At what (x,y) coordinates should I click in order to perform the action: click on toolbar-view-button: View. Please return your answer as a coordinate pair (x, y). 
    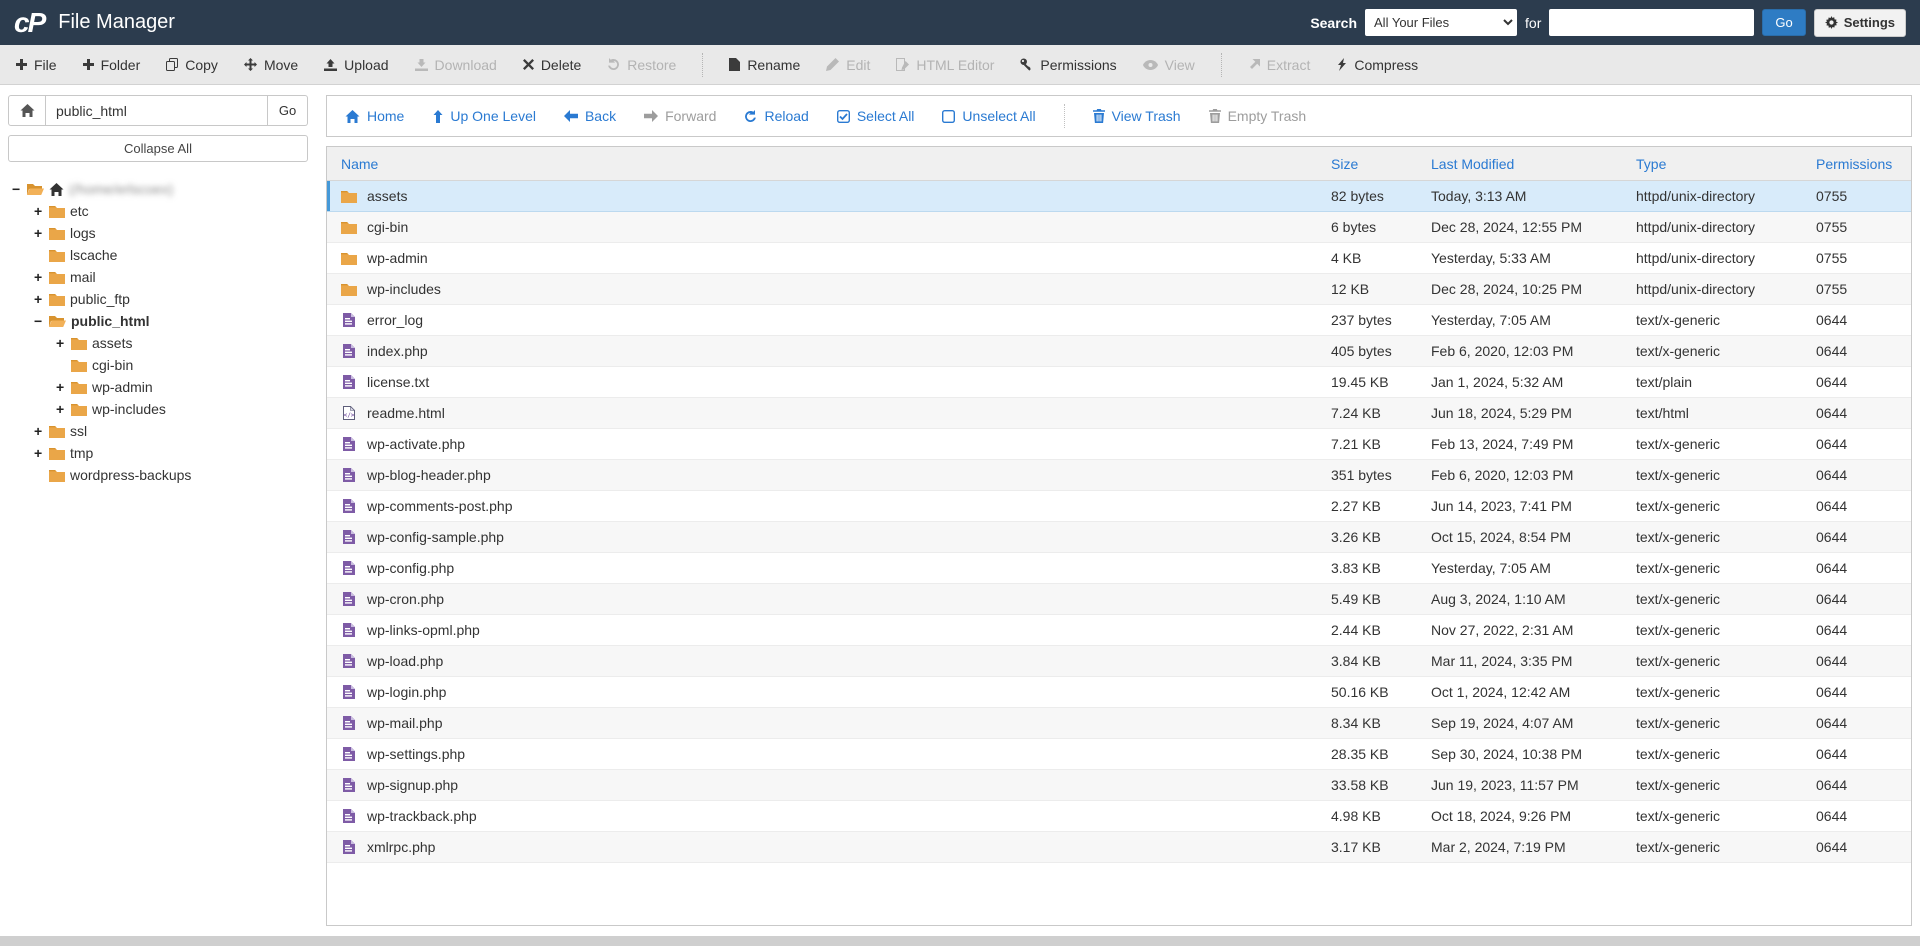
    Looking at the image, I should click on (1168, 64).